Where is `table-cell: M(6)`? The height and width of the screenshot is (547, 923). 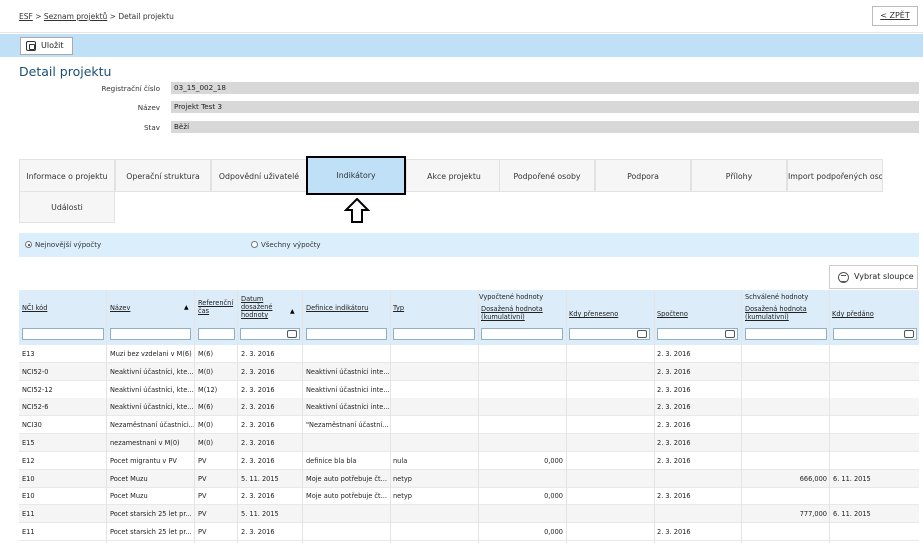 table-cell: M(6) is located at coordinates (206, 354).